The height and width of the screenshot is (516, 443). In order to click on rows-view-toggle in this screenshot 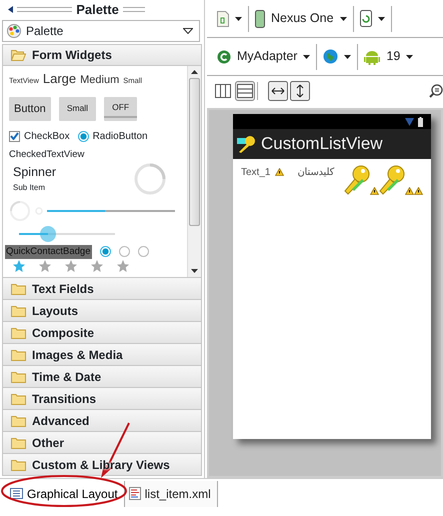, I will do `click(245, 91)`.